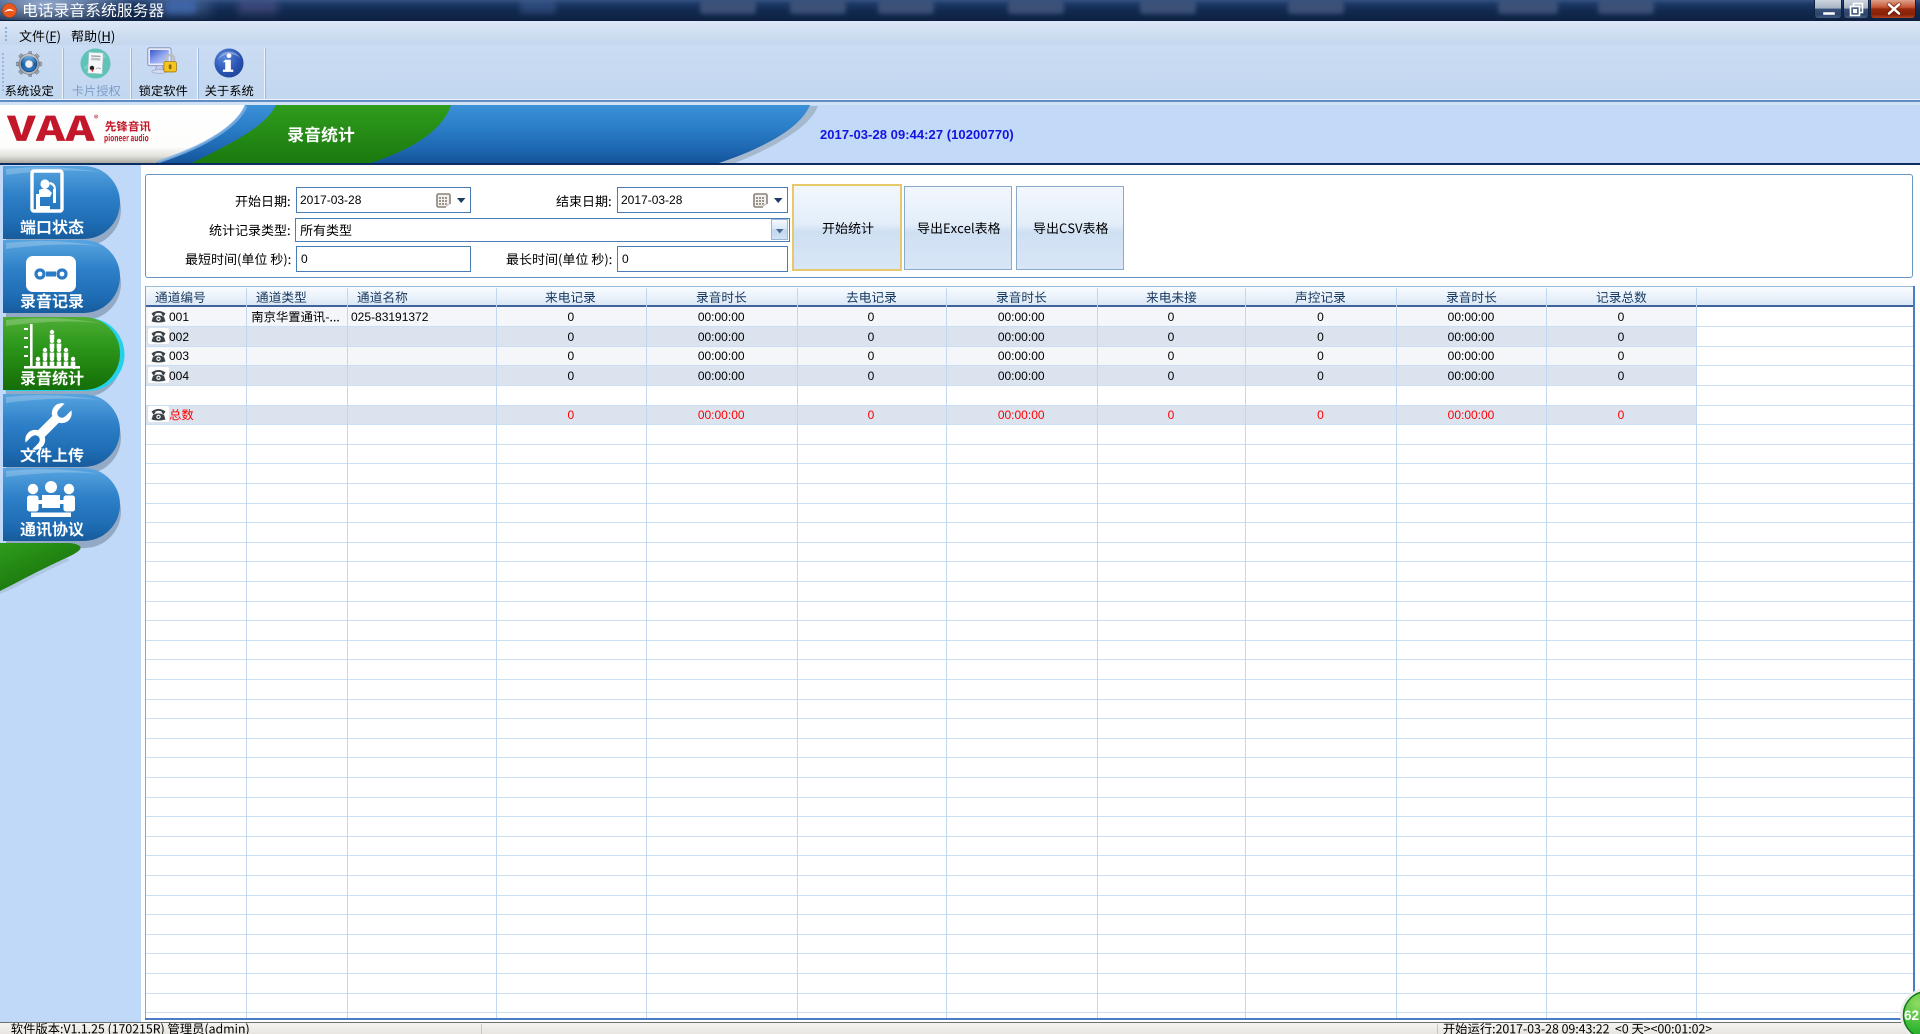  Describe the element at coordinates (1911, 1015) in the screenshot. I see `svg-text: 62` at that location.